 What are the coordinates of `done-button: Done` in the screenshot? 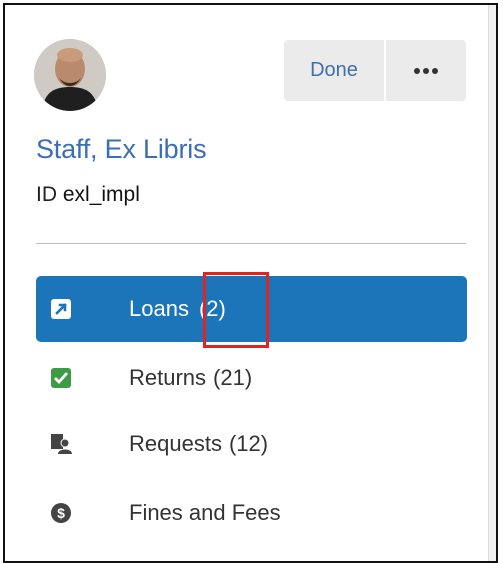 It's located at (334, 70).